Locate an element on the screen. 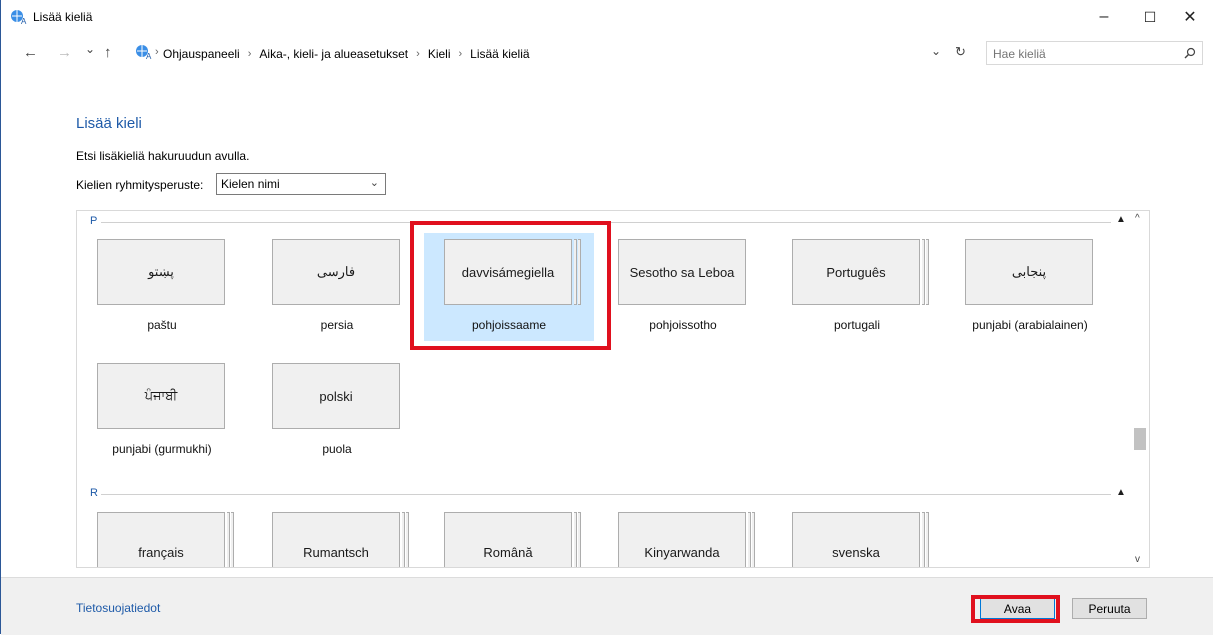  back-arrow-icon: ← is located at coordinates (30, 52).